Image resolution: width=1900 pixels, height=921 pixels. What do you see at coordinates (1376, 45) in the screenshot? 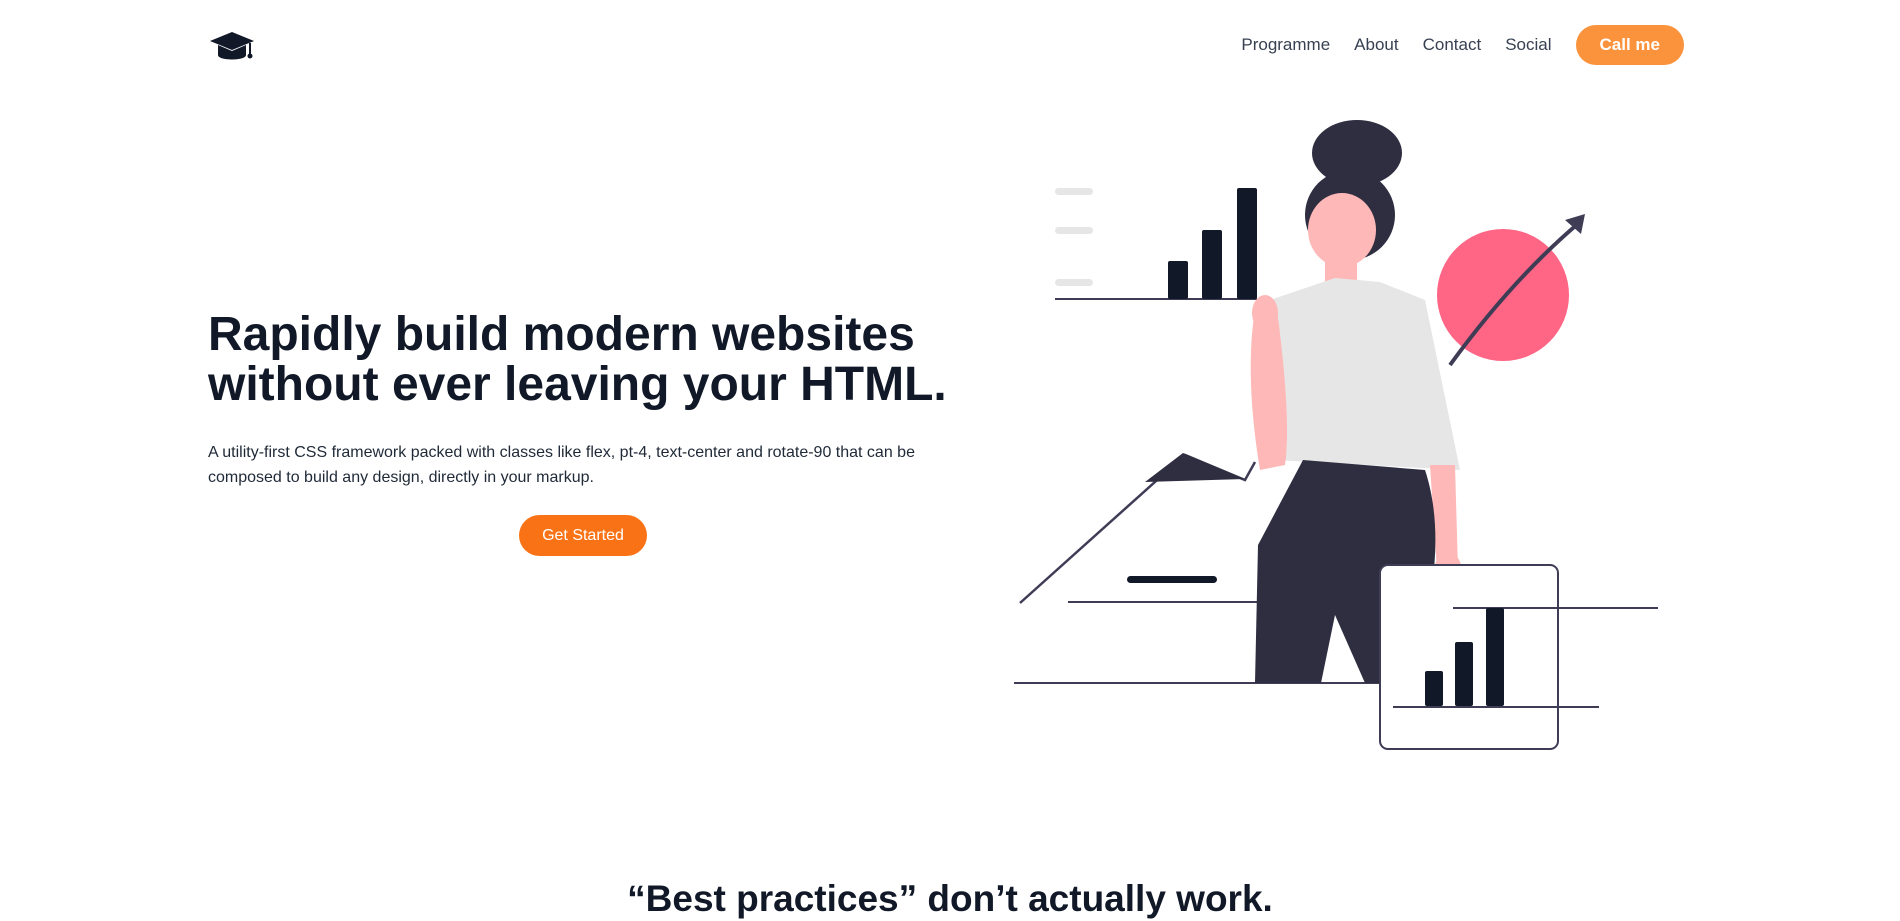
I see `nav-link-about: About` at bounding box center [1376, 45].